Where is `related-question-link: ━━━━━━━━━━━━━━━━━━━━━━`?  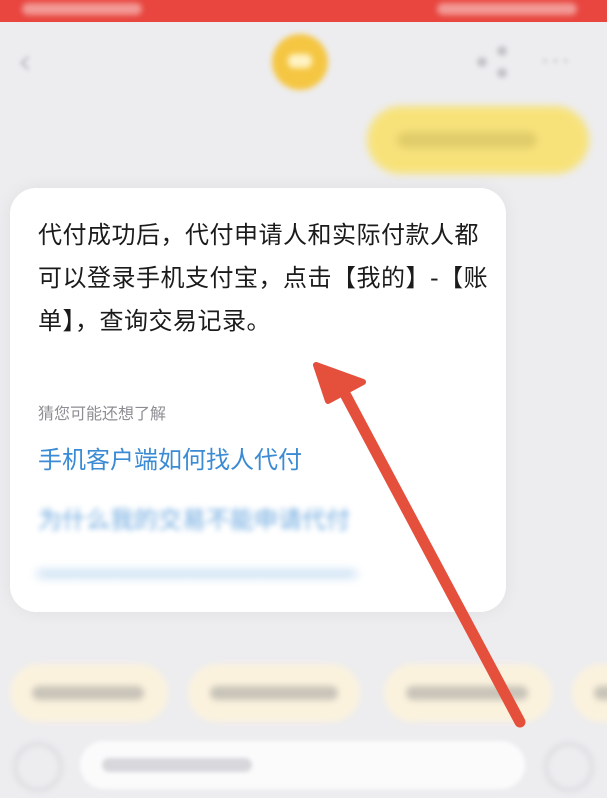 related-question-link: ━━━━━━━━━━━━━━━━━━━━━━ is located at coordinates (197, 574).